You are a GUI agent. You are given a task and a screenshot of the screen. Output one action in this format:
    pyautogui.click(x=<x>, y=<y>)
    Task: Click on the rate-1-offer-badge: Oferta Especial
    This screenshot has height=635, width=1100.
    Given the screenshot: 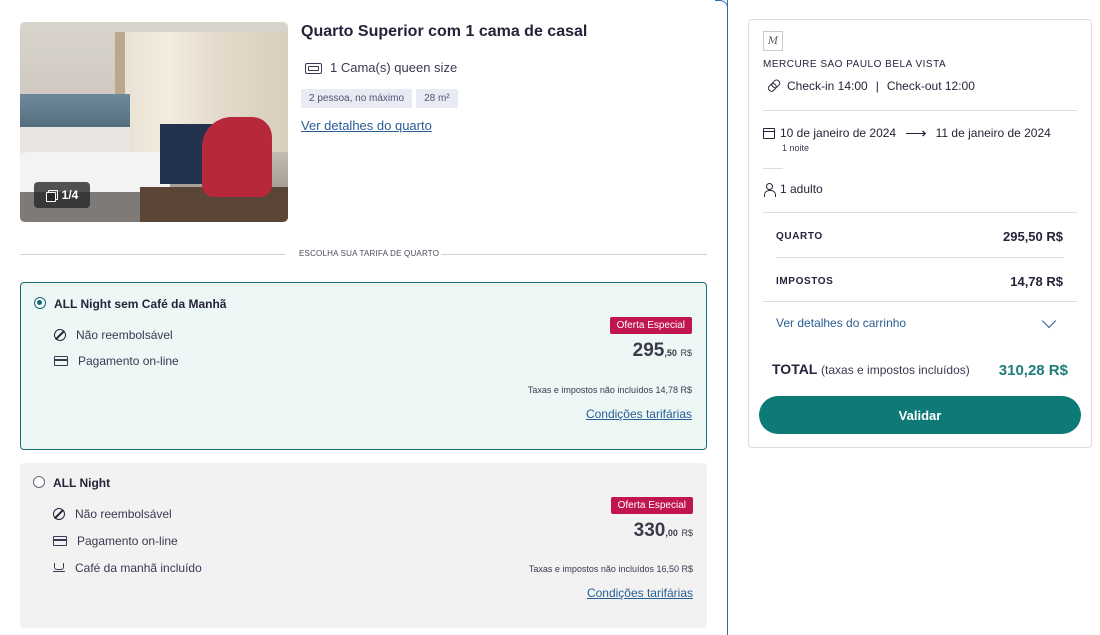 What is the action you would take?
    pyautogui.click(x=650, y=325)
    